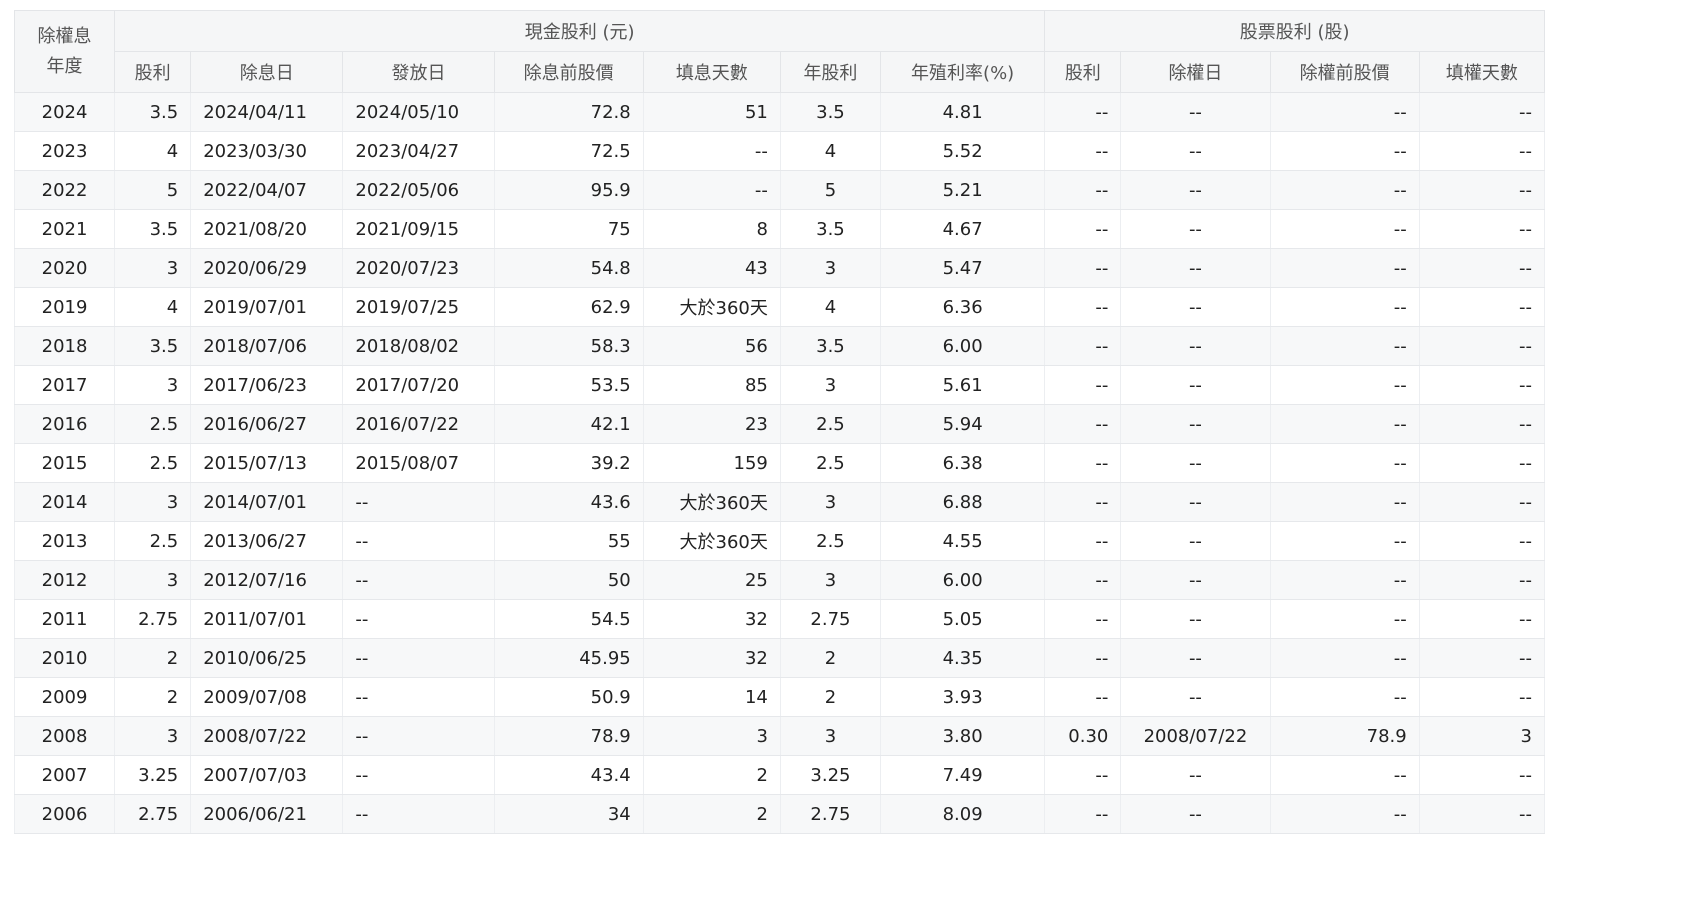  What do you see at coordinates (962, 190) in the screenshot?
I see `annual-yield-cell: 5.21` at bounding box center [962, 190].